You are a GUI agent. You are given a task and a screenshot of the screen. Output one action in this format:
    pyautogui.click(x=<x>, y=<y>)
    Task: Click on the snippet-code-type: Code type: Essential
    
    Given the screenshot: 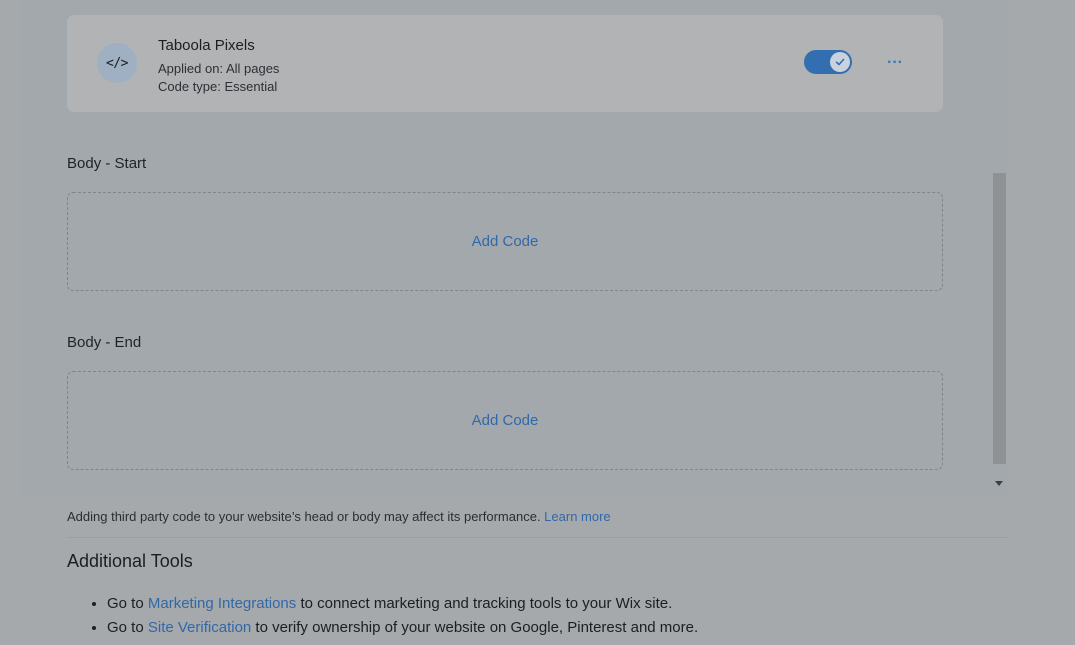 What is the action you would take?
    pyautogui.click(x=218, y=86)
    